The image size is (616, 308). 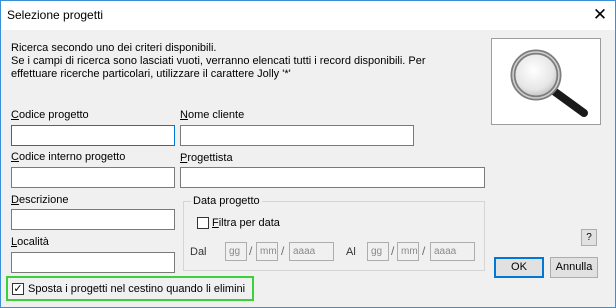 What do you see at coordinates (50, 115) in the screenshot?
I see `label-codice-progetto: Codice progetto` at bounding box center [50, 115].